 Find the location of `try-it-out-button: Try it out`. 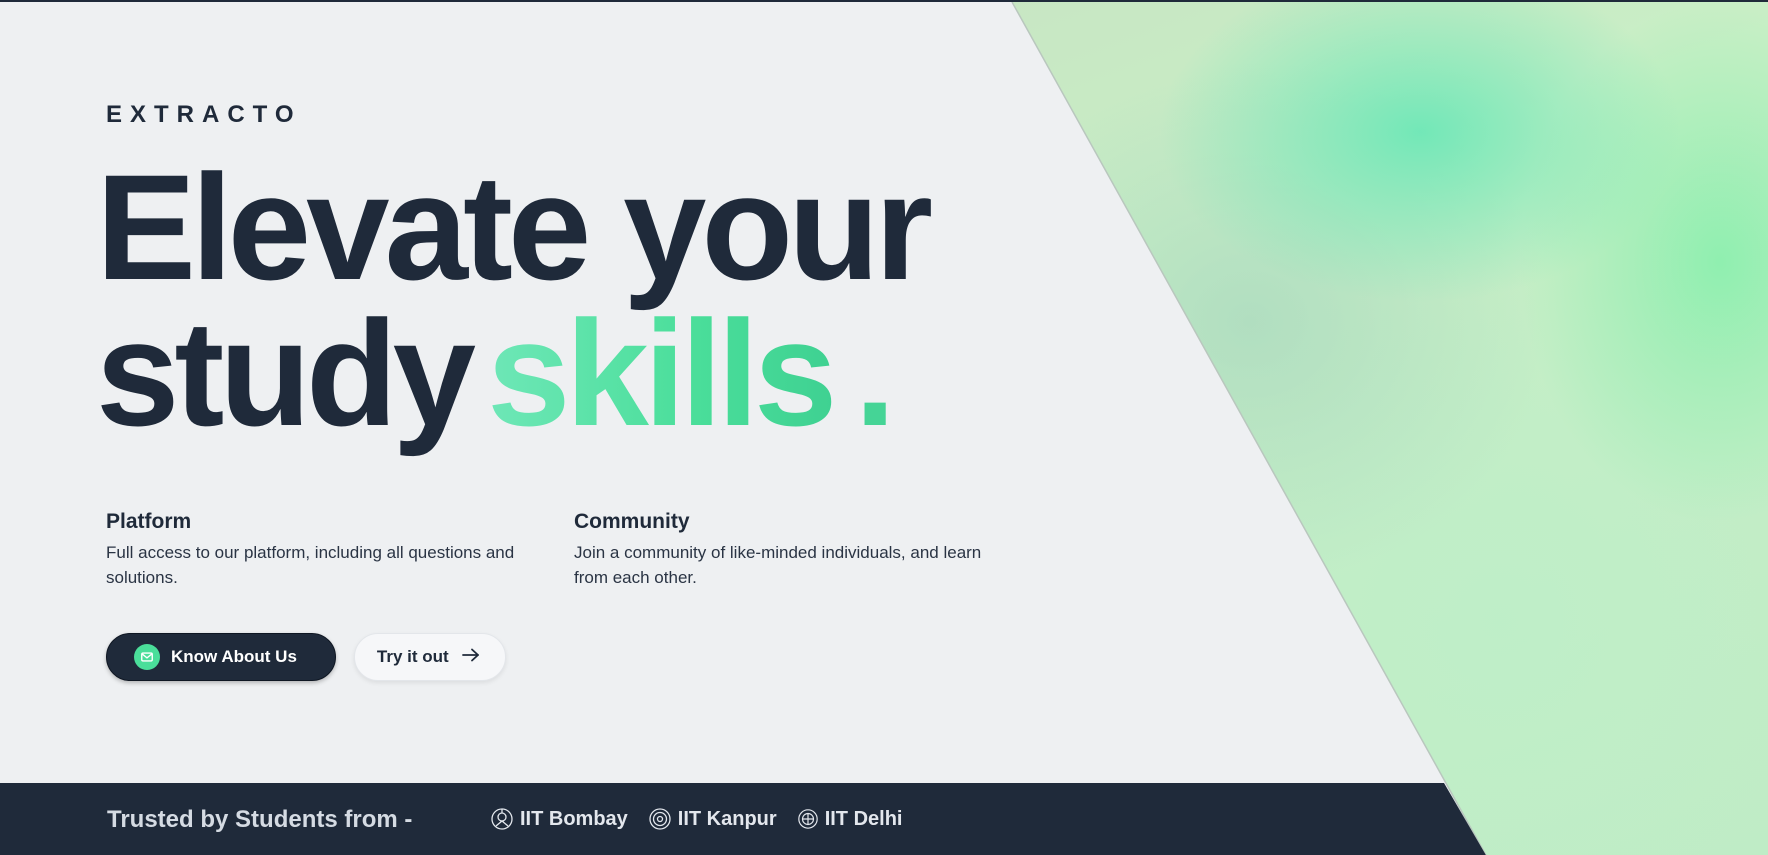

try-it-out-button: Try it out is located at coordinates (429, 657).